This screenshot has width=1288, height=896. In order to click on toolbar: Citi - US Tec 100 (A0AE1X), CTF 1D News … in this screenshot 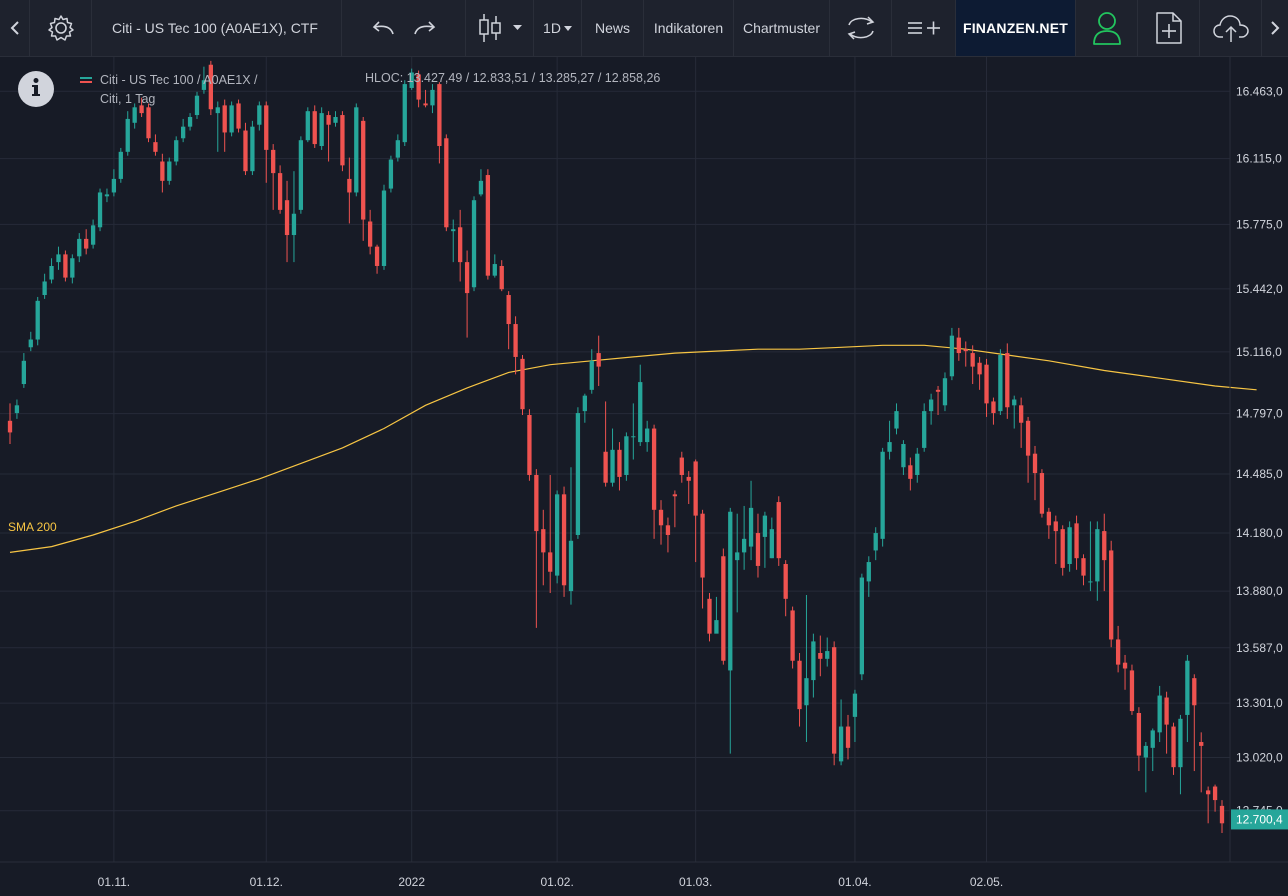, I will do `click(644, 28)`.